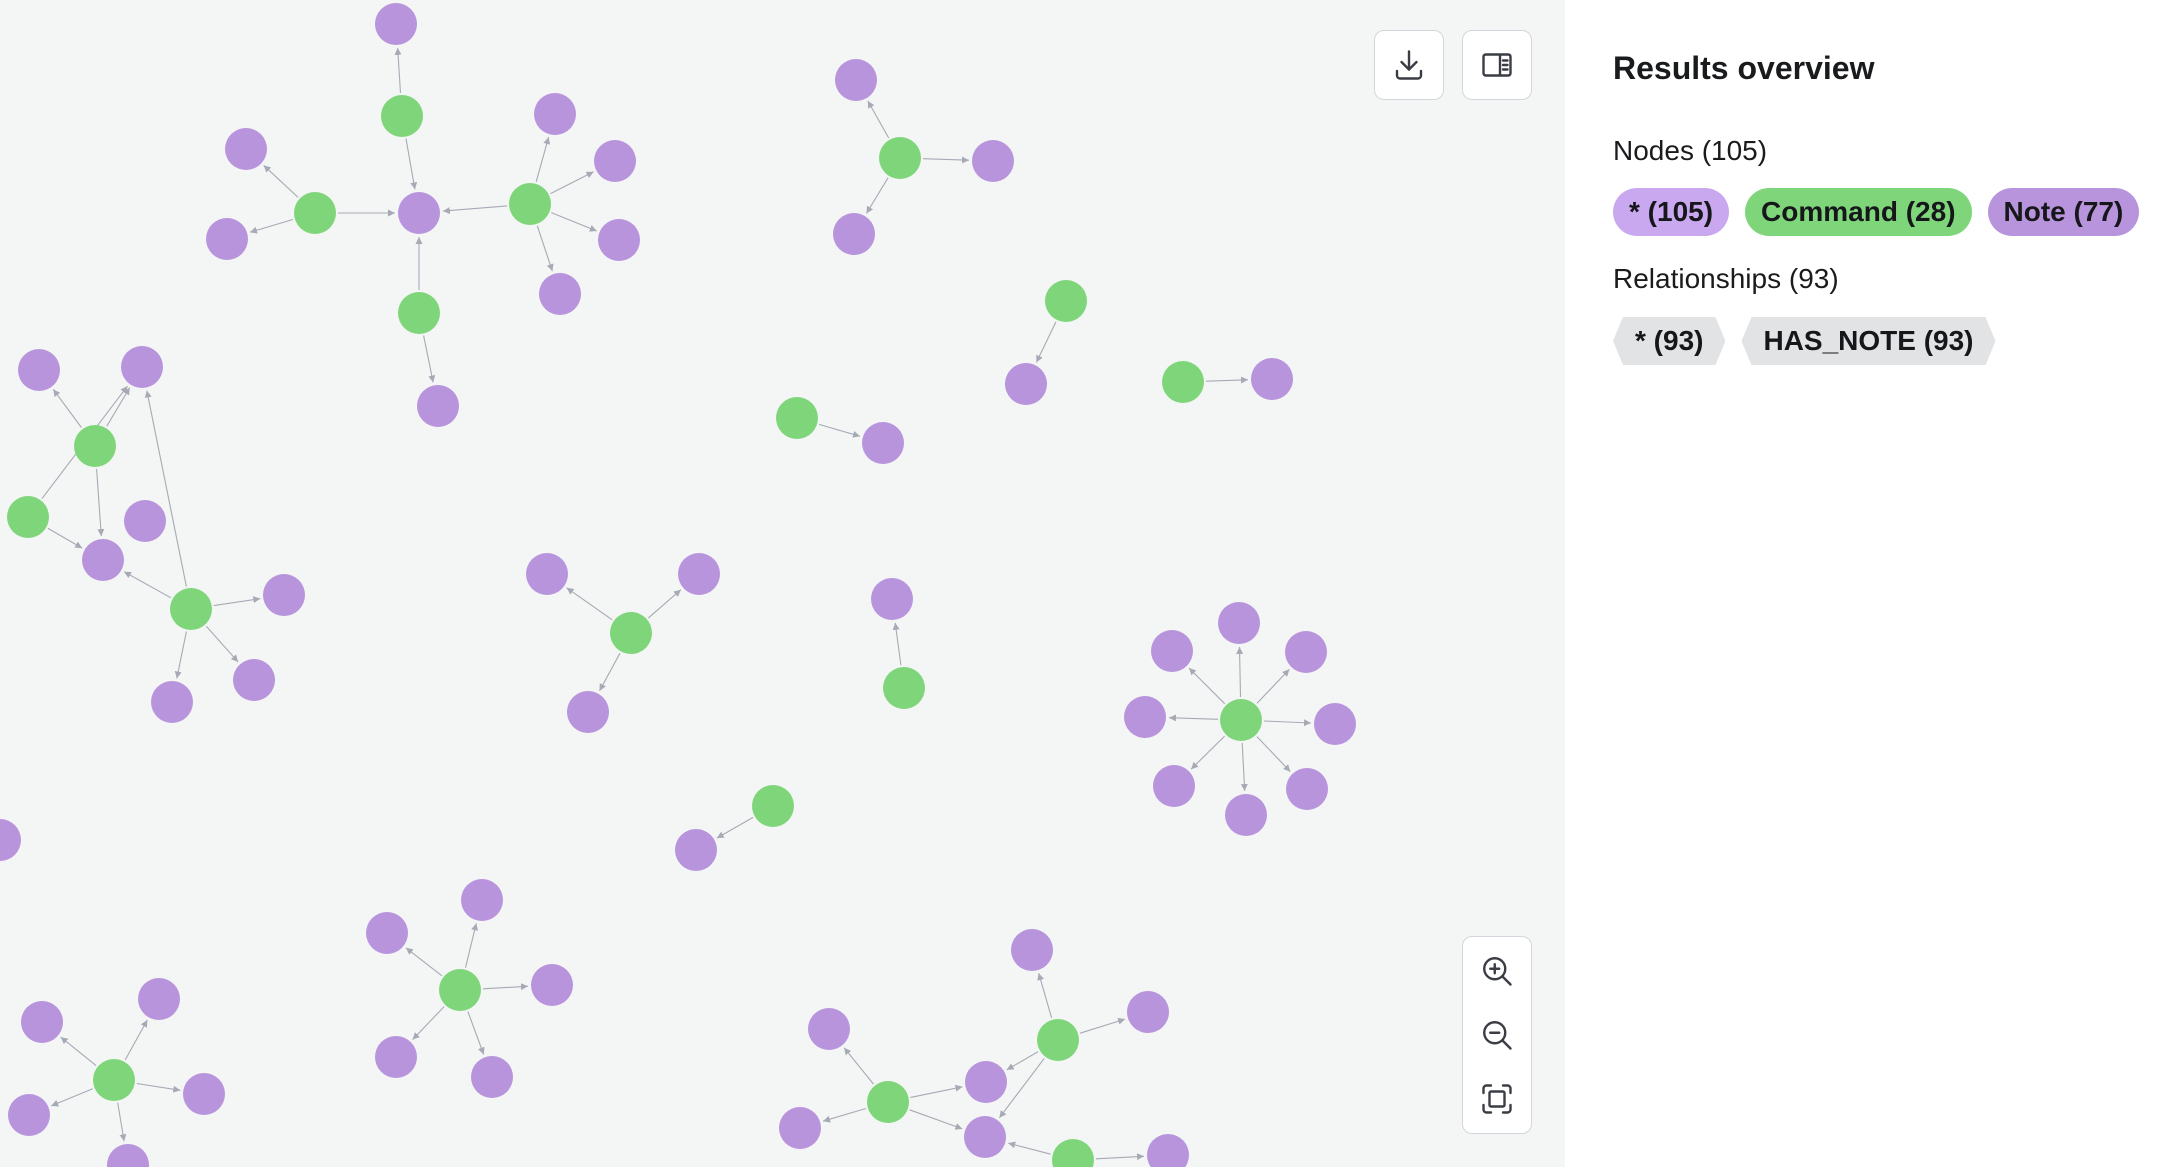 Image resolution: width=2165 pixels, height=1167 pixels. Describe the element at coordinates (1496, 971) in the screenshot. I see `zoom-in-button` at that location.